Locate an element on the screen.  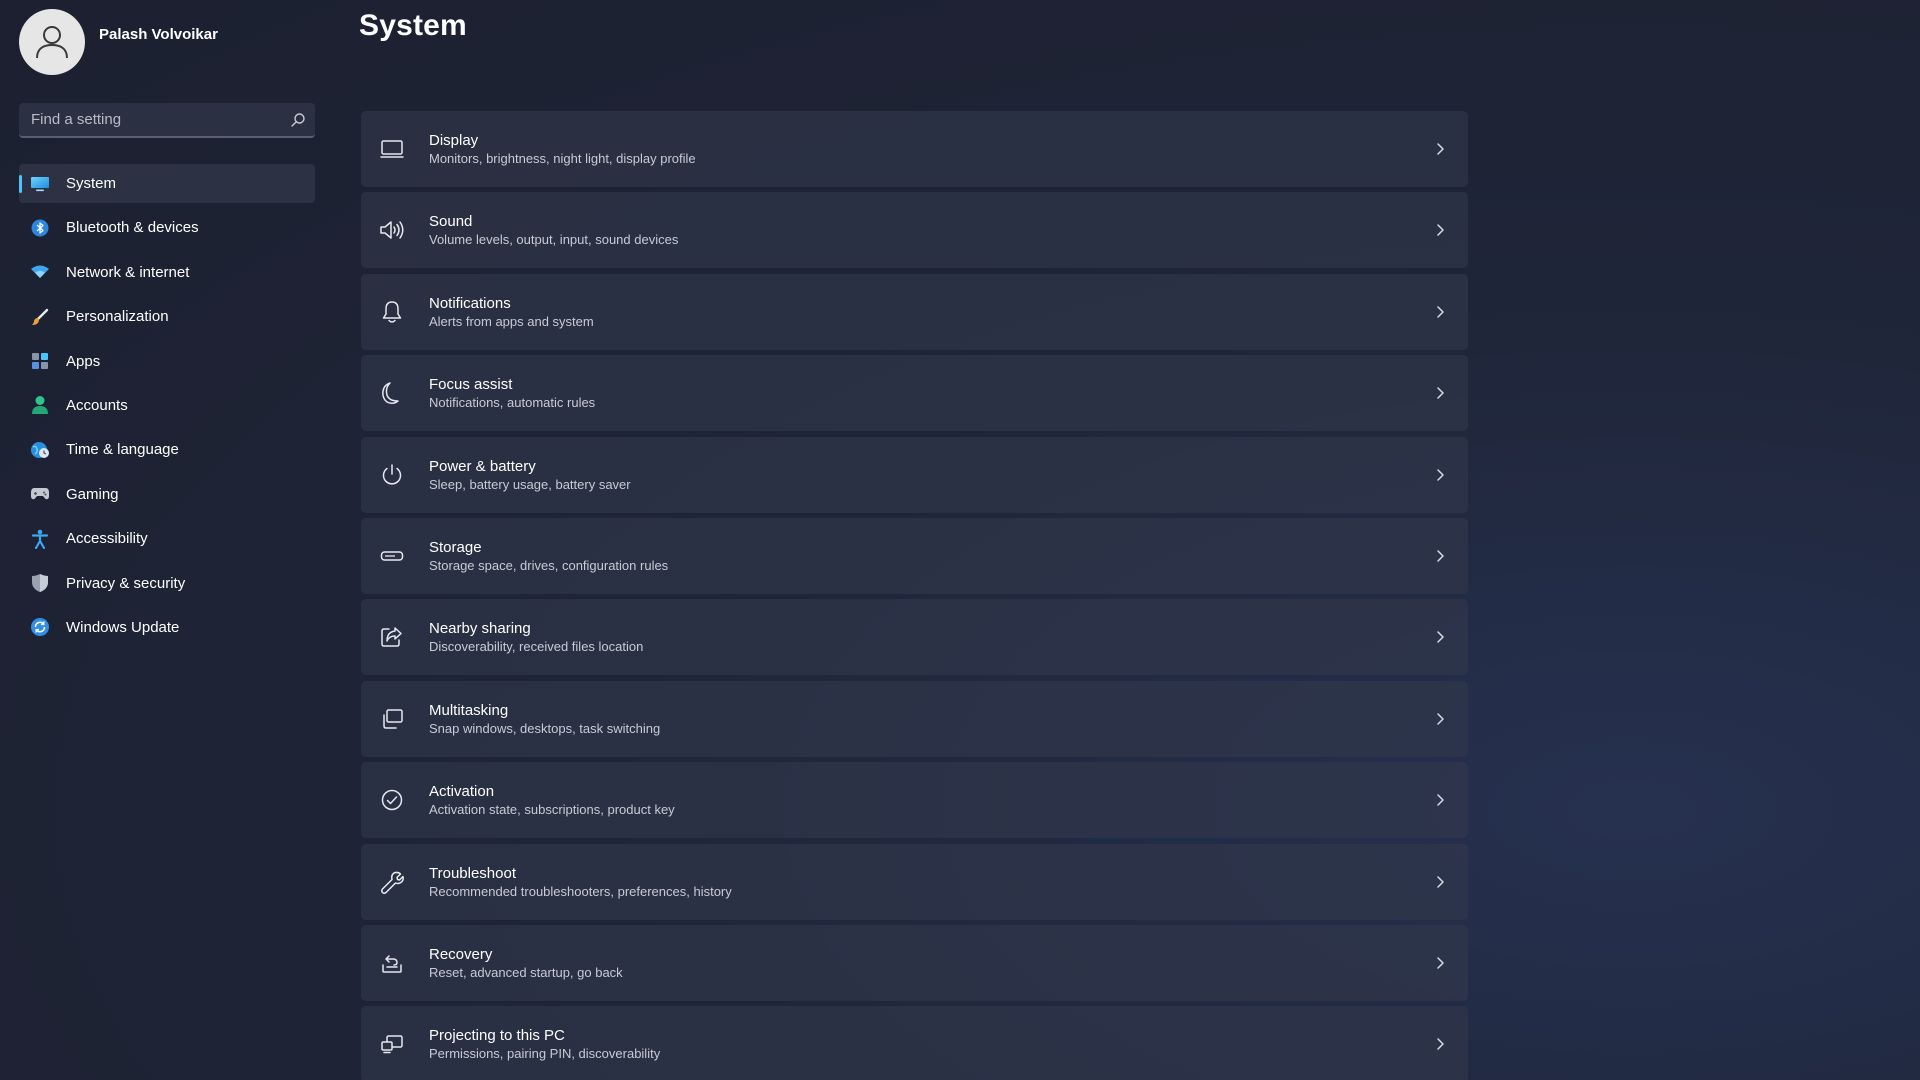
share-icon is located at coordinates (392, 637).